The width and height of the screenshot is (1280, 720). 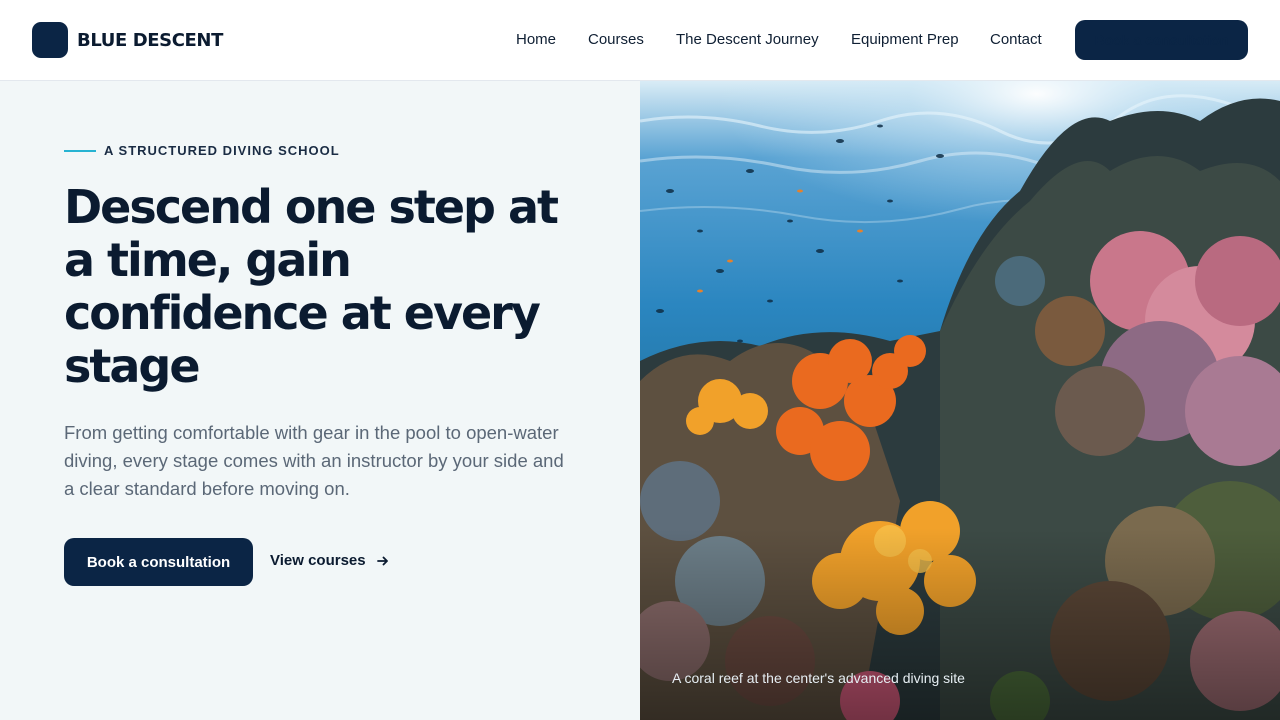 What do you see at coordinates (536, 39) in the screenshot?
I see `nav-item-home: Home` at bounding box center [536, 39].